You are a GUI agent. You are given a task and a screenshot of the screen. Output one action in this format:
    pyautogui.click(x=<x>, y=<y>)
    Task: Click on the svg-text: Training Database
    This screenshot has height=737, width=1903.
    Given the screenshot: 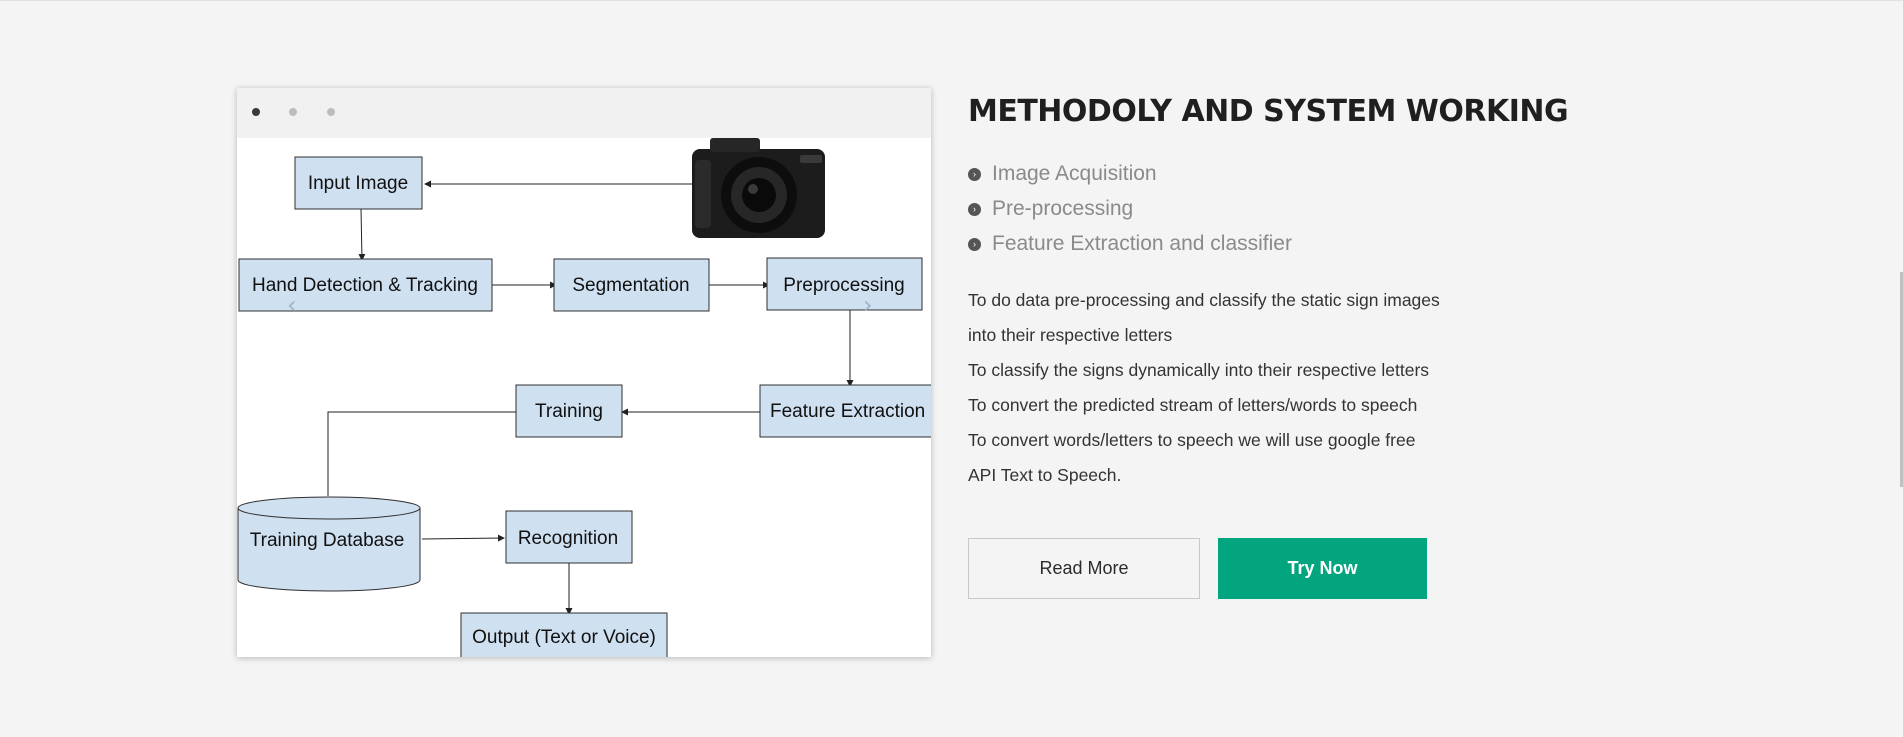 What is the action you would take?
    pyautogui.click(x=327, y=540)
    